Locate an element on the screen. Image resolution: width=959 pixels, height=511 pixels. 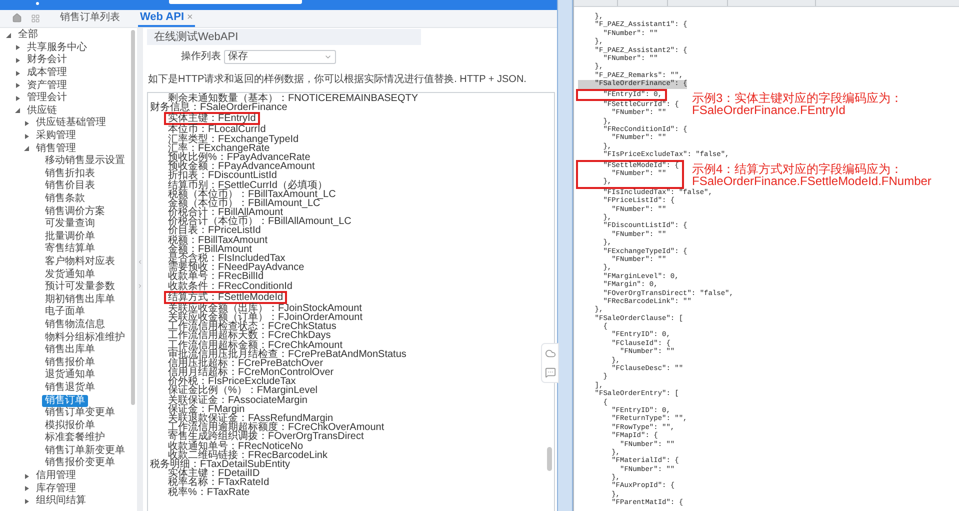
tree-item: 电子面单 is located at coordinates (65, 312).